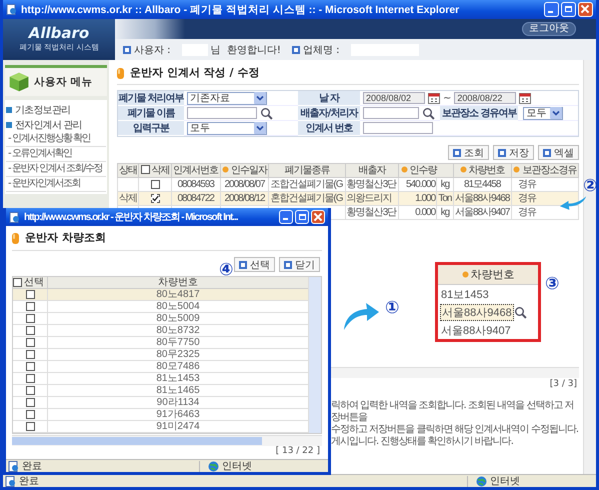  I want to click on bullet-icon, so click(296, 50).